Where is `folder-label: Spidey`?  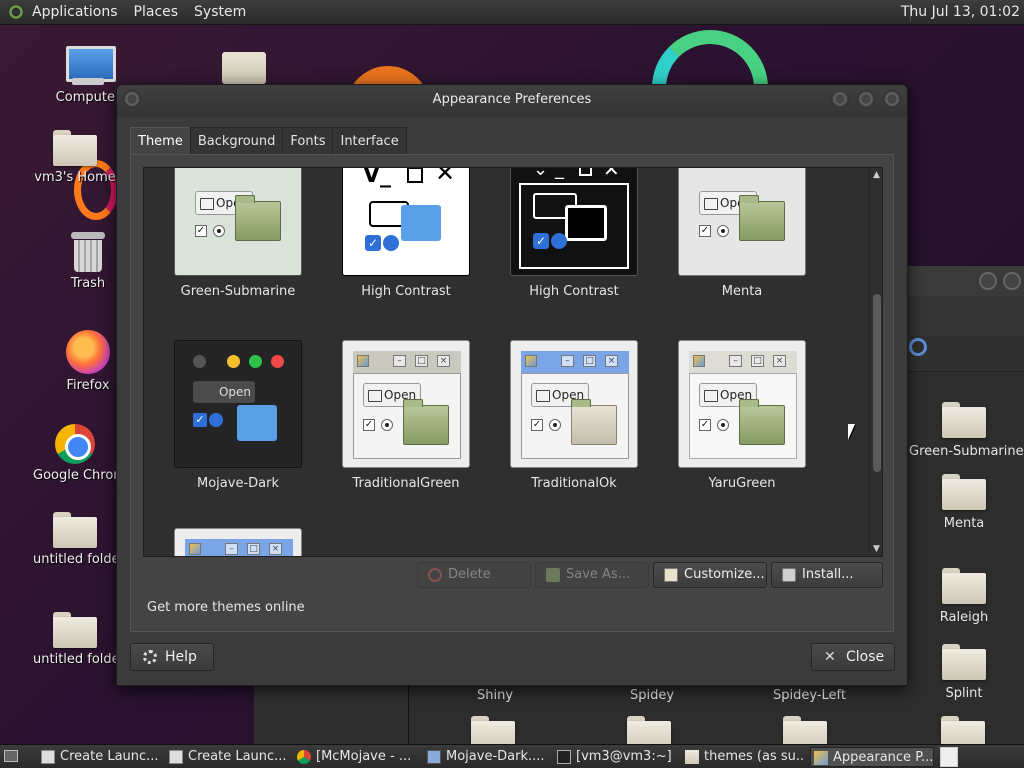 folder-label: Spidey is located at coordinates (652, 695).